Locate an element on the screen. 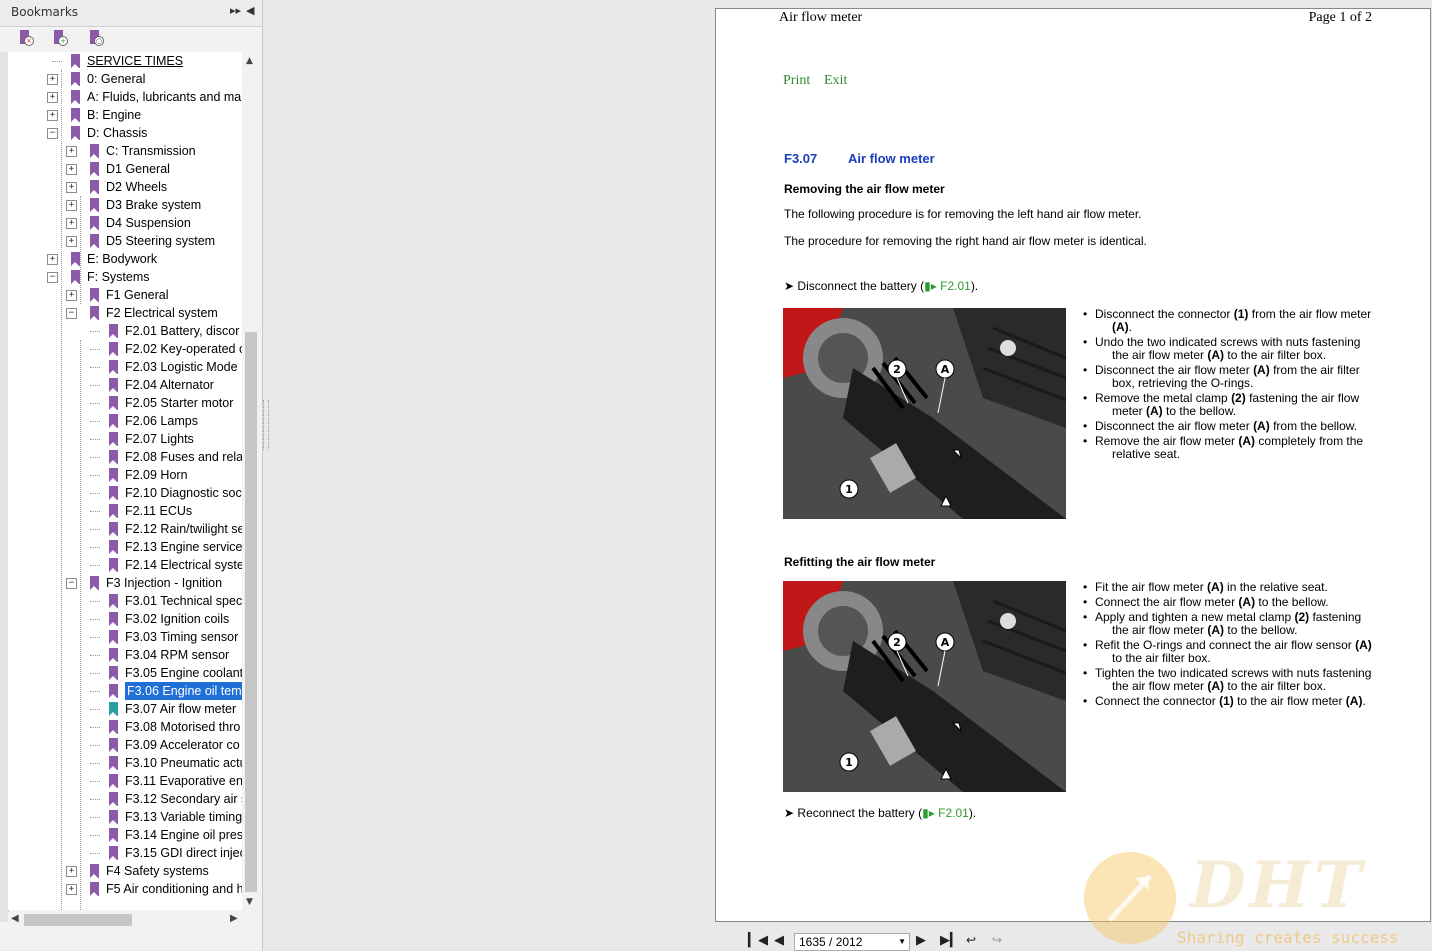 The image size is (1432, 951). page-navigation: ▎◀ ◀ 1635 / 2012 ▼ ▶ ▶▎ ↩ ↪ is located at coordinates (890, 940).